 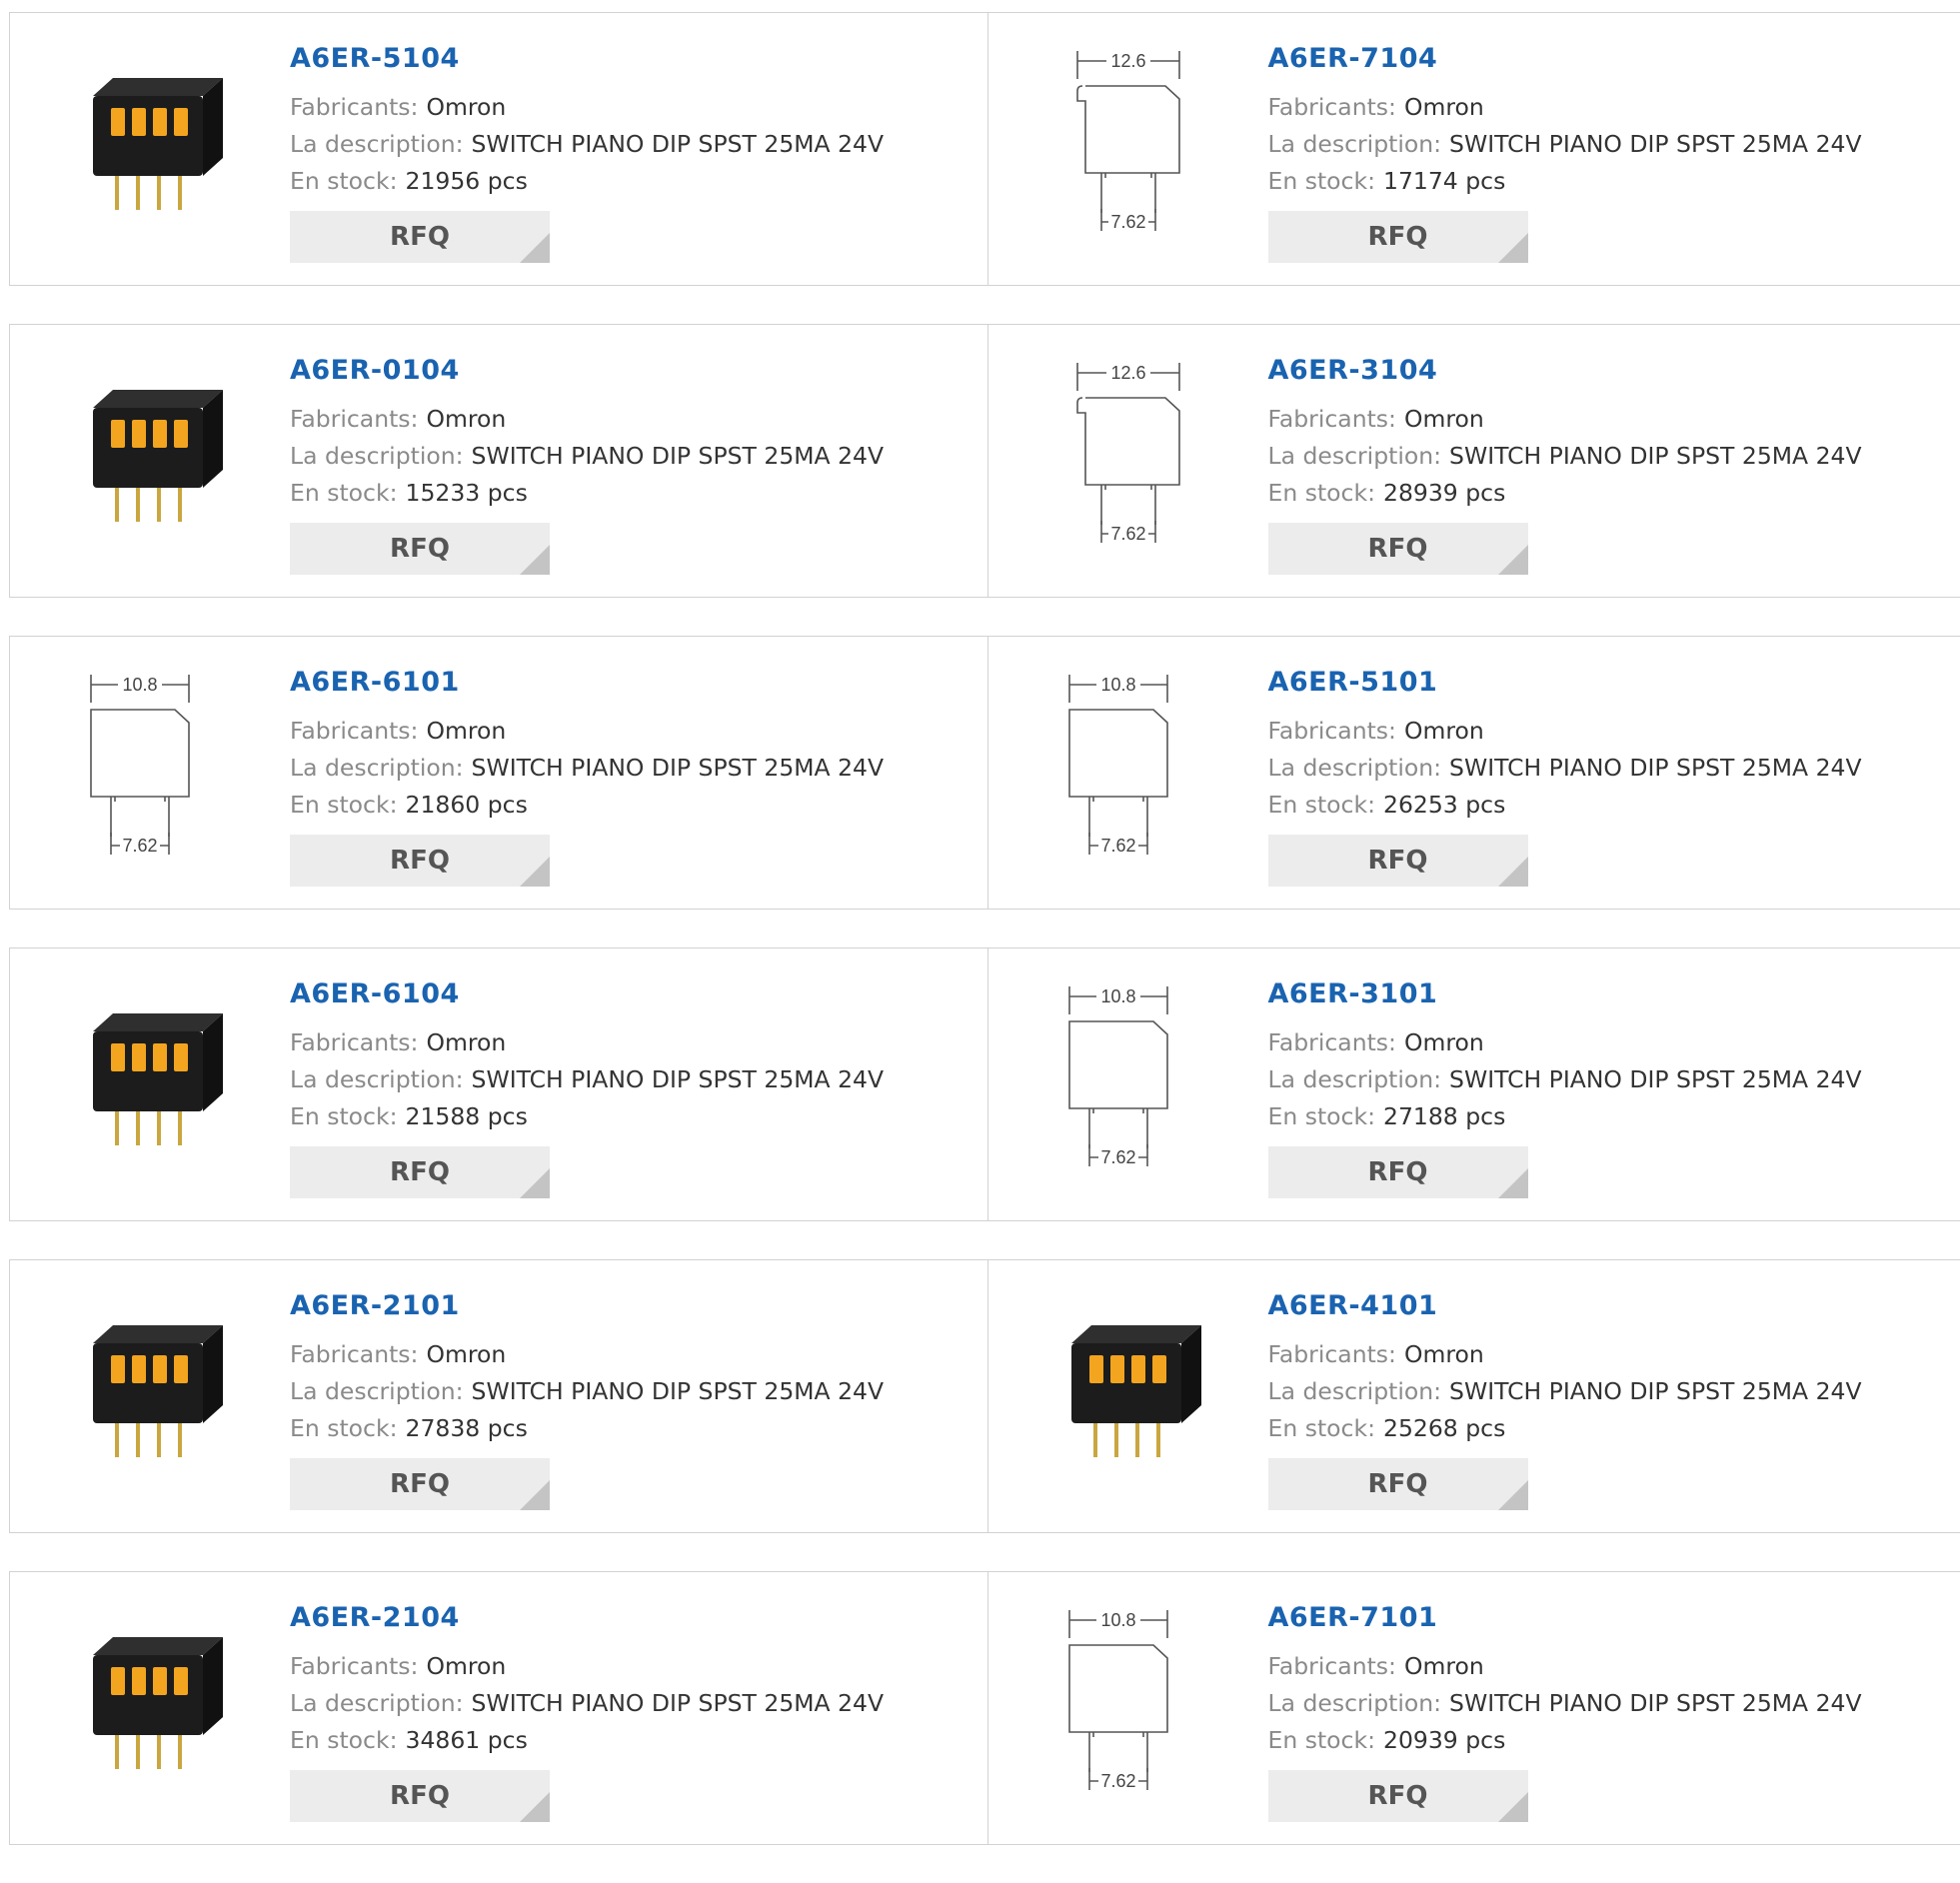 What do you see at coordinates (1565, 1617) in the screenshot?
I see `product-title-link: A6ER-7101` at bounding box center [1565, 1617].